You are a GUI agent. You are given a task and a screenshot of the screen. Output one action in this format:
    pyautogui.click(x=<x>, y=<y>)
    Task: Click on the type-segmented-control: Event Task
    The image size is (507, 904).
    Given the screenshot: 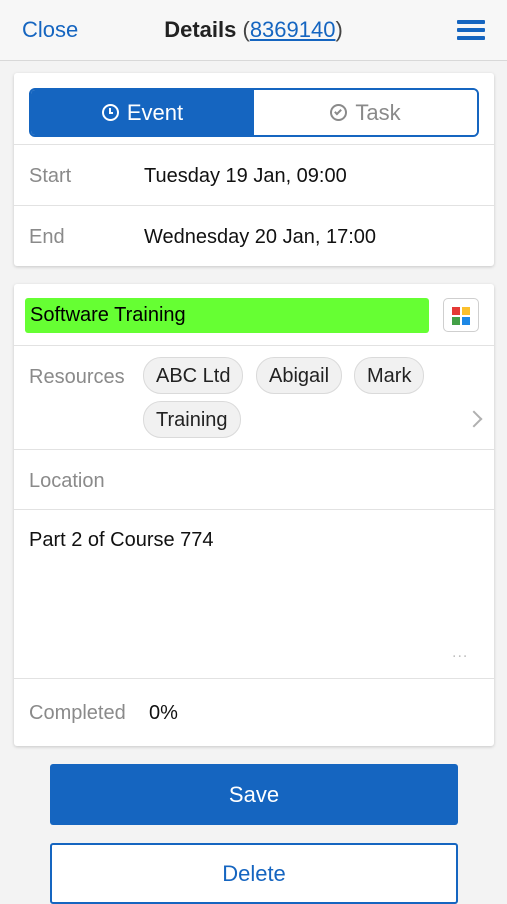 What is the action you would take?
    pyautogui.click(x=254, y=112)
    